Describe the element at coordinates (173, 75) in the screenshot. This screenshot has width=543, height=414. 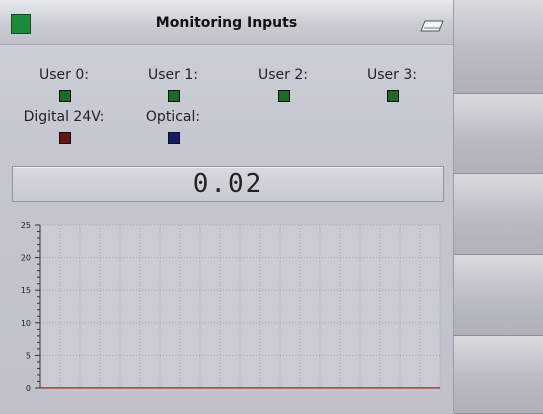
I see `input-label-user-1: User 1:` at that location.